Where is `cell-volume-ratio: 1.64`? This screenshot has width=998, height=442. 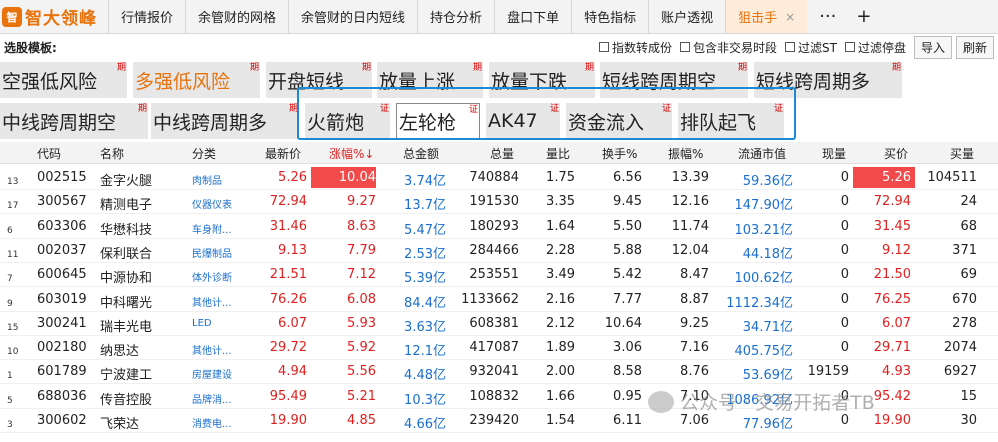
cell-volume-ratio: 1.64 is located at coordinates (560, 226).